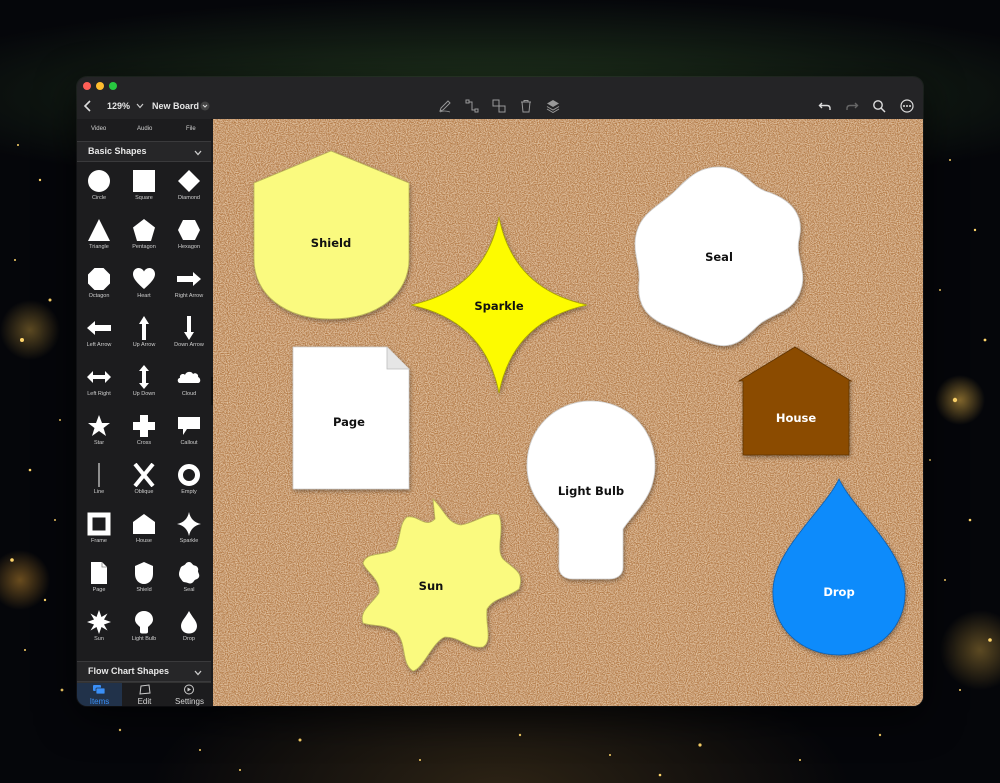 Image resolution: width=1000 pixels, height=783 pixels. What do you see at coordinates (144, 328) in the screenshot?
I see `up-arrow-icon` at bounding box center [144, 328].